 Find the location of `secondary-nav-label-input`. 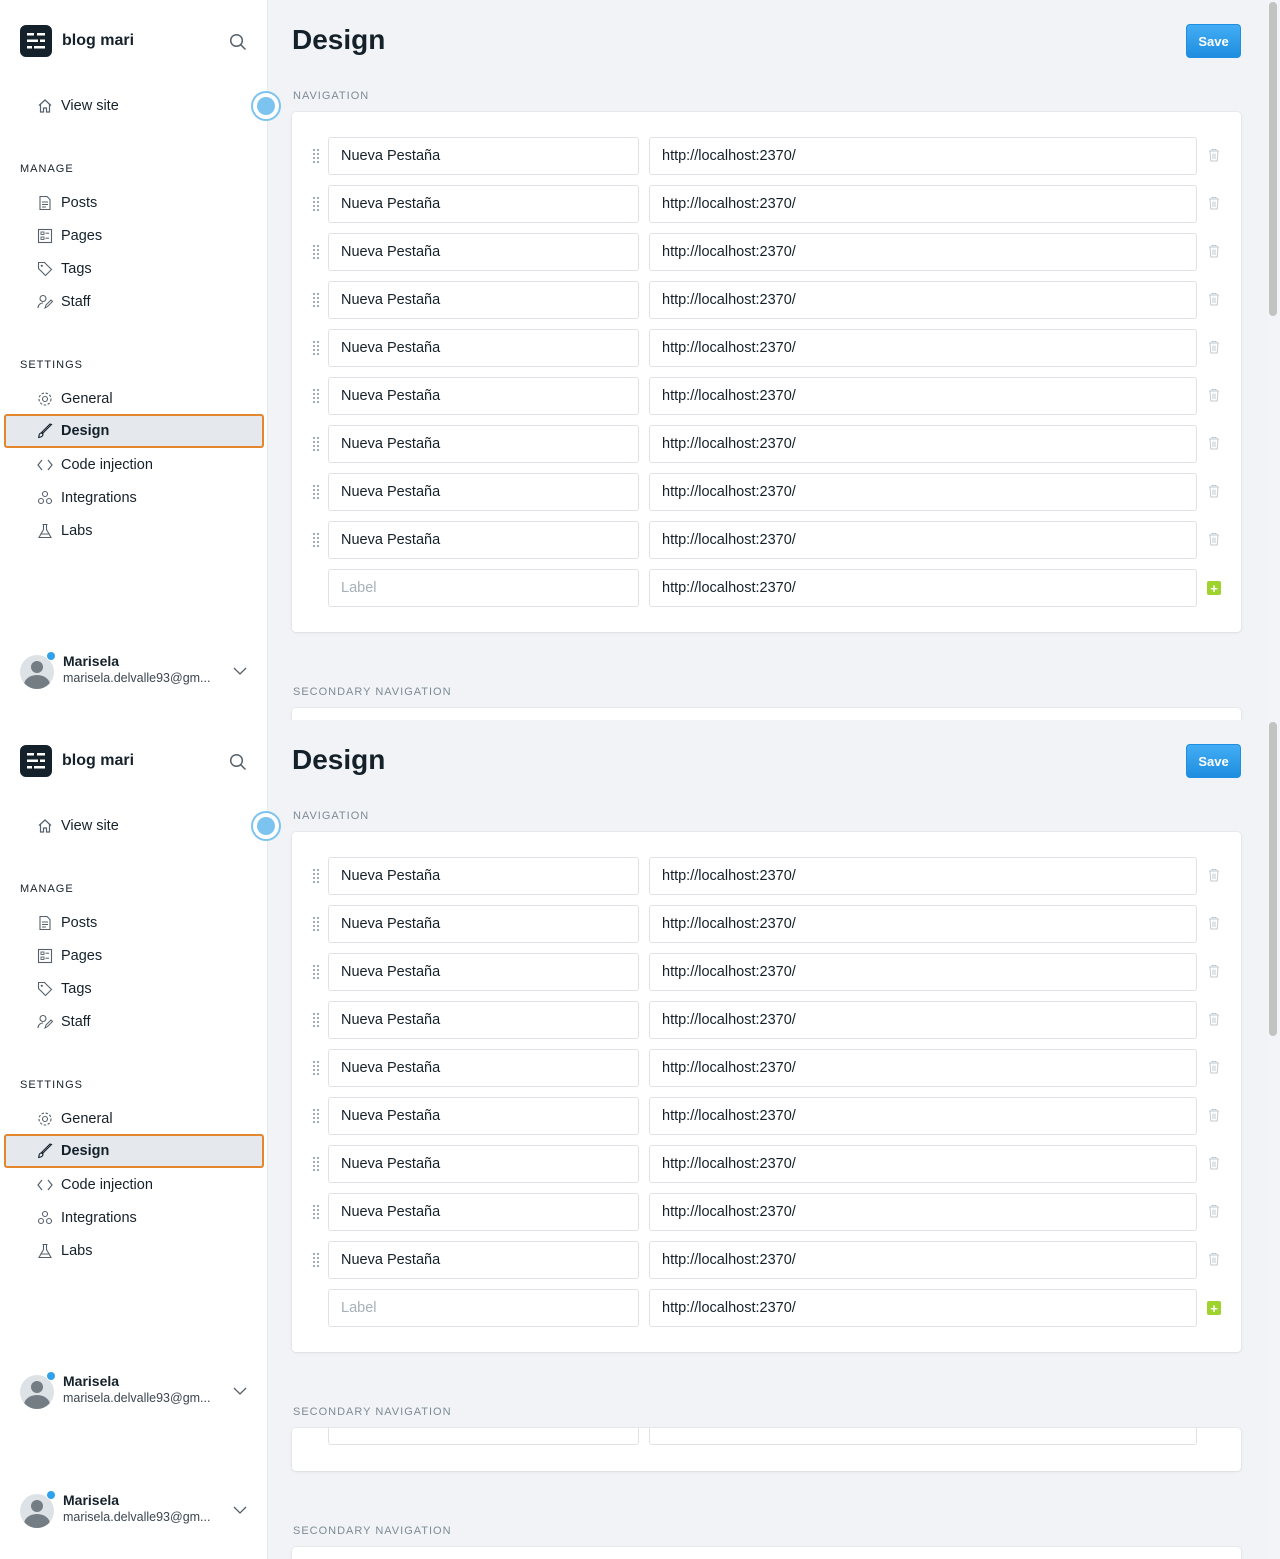

secondary-nav-label-input is located at coordinates (483, 1436).